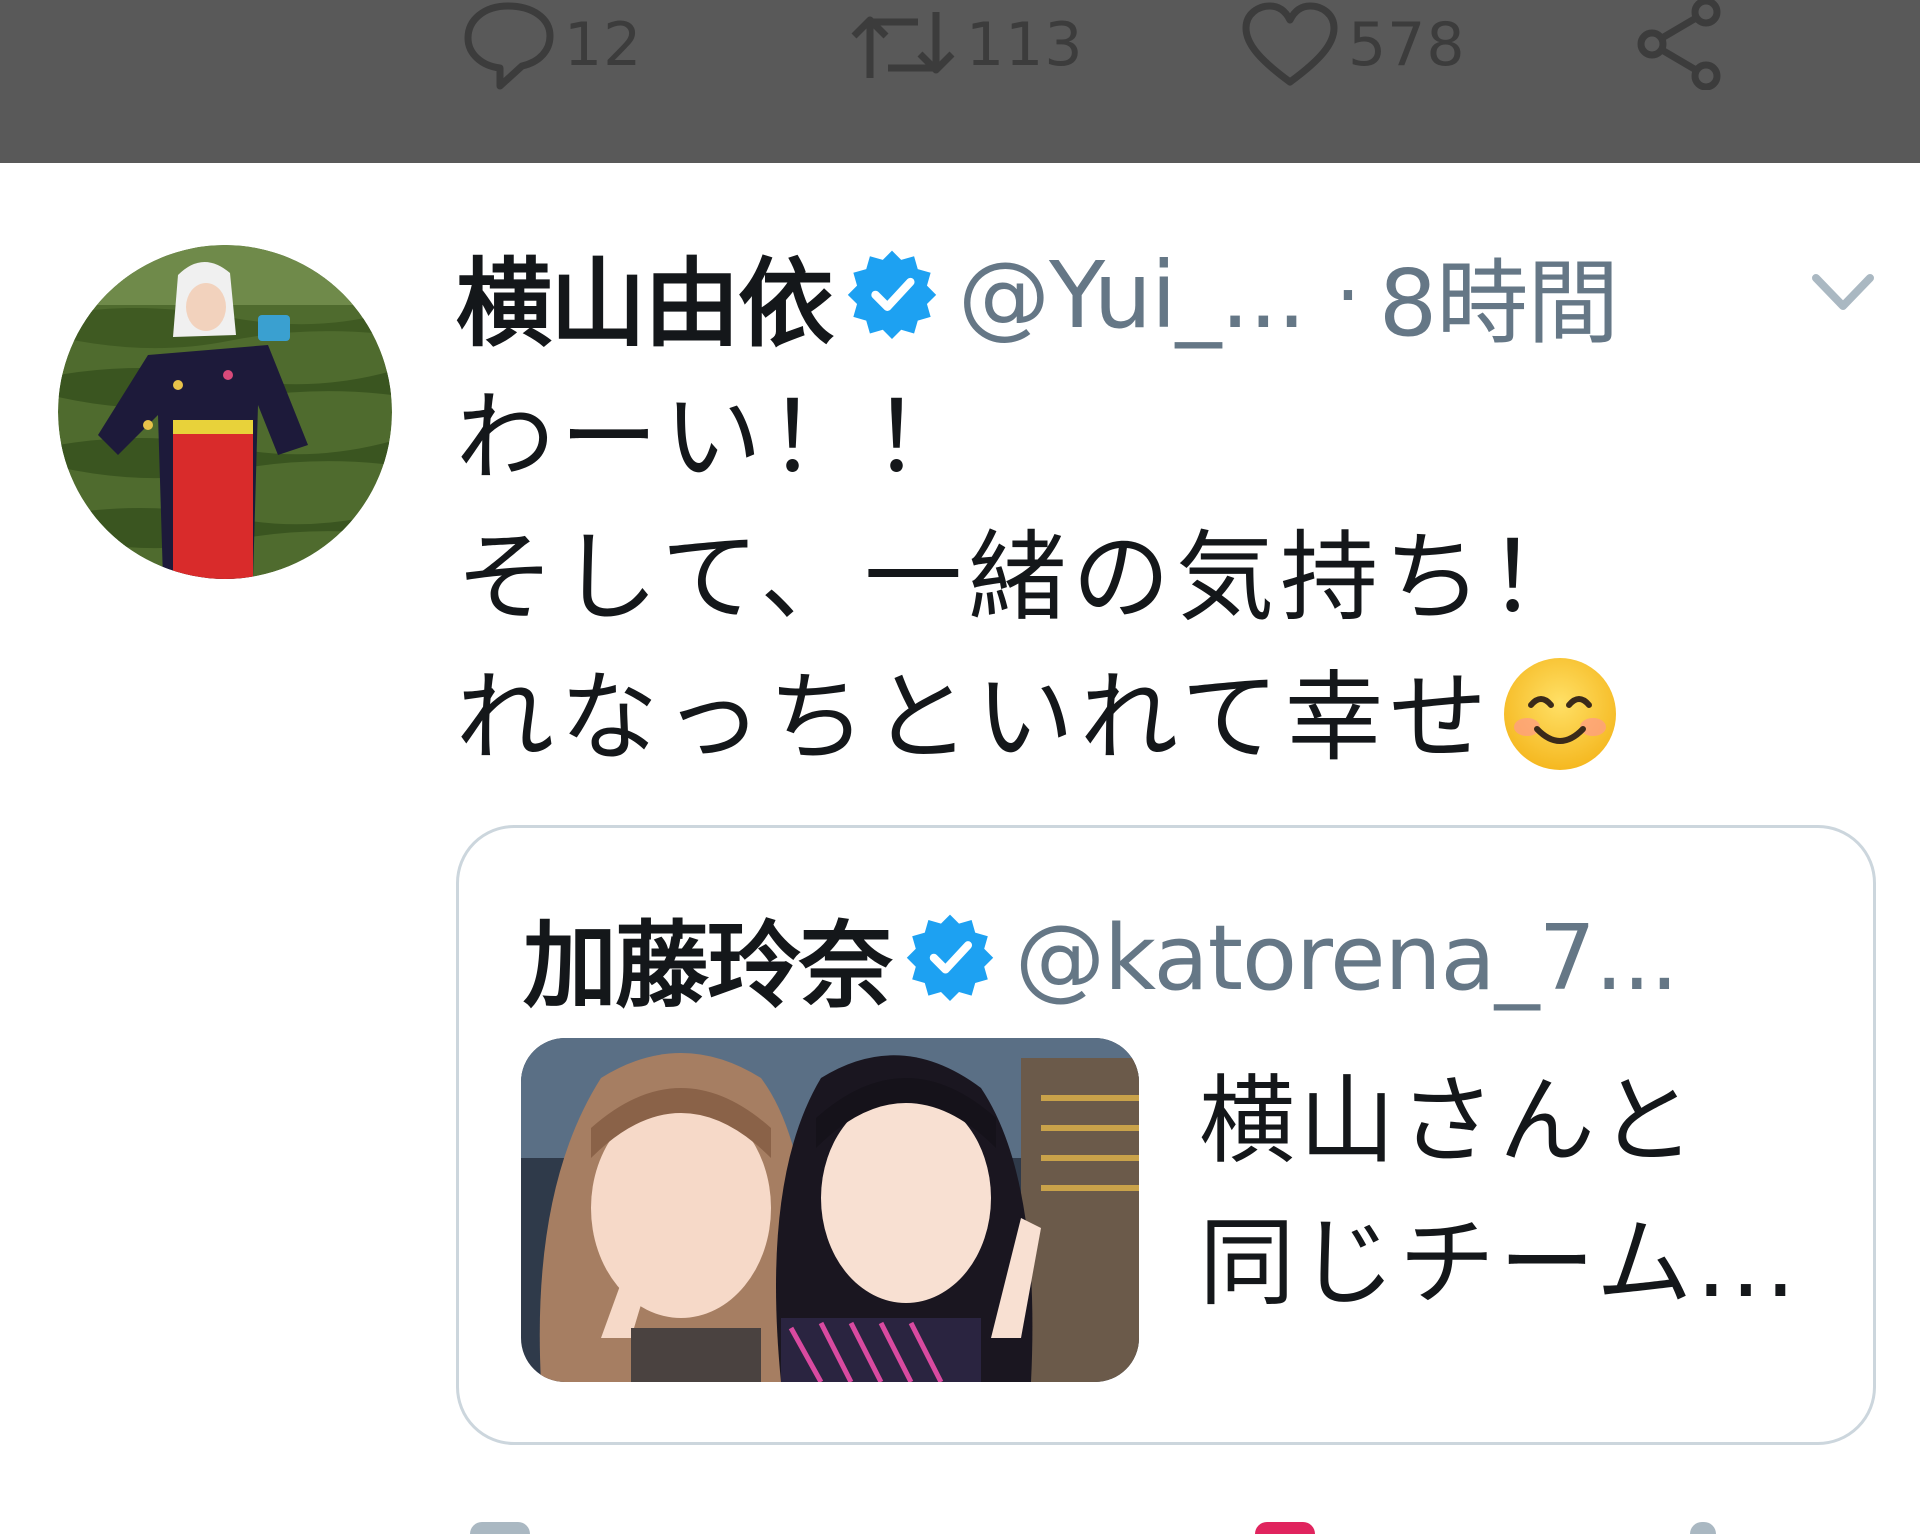 The width and height of the screenshot is (1920, 1534). Describe the element at coordinates (1407, 45) in the screenshot. I see `like-count: 578` at that location.